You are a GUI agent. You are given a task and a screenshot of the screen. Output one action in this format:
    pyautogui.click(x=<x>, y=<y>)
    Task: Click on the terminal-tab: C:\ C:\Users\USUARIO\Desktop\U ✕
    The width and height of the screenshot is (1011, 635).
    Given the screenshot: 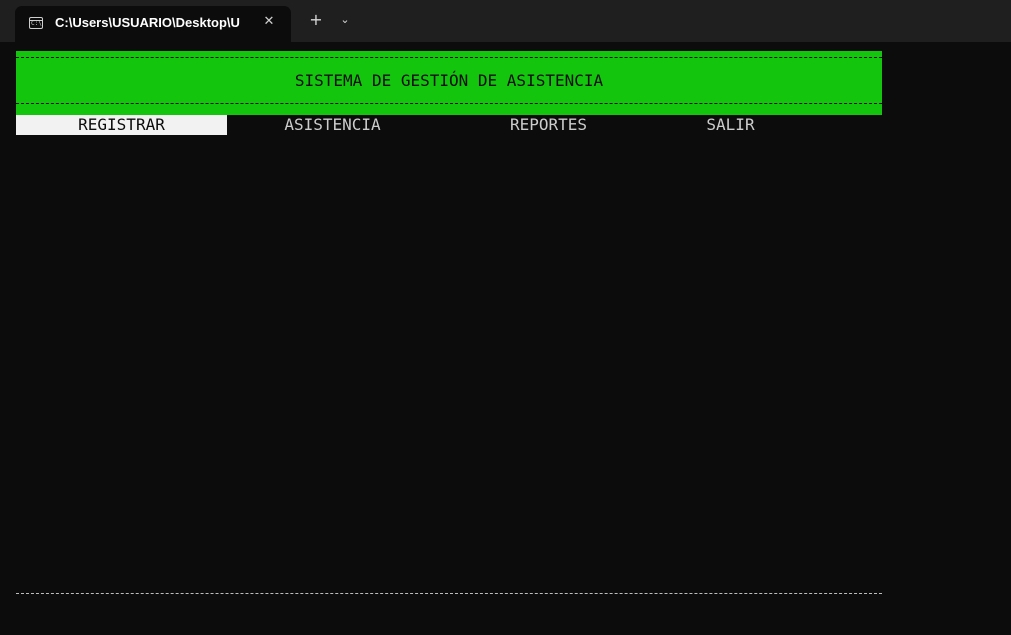 What is the action you would take?
    pyautogui.click(x=153, y=24)
    